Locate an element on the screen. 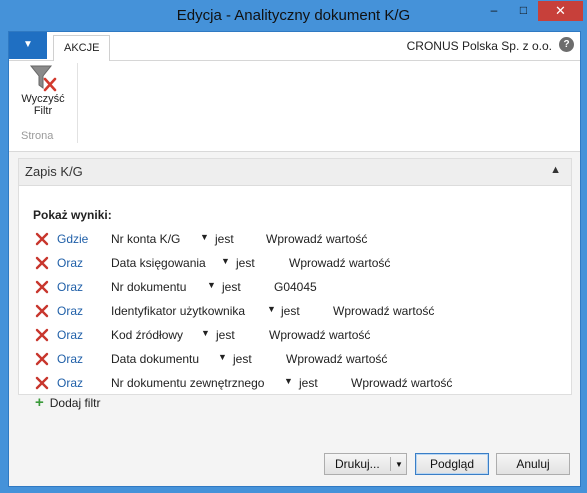 The image size is (587, 493). collapse-icon: ▲ is located at coordinates (555, 170).